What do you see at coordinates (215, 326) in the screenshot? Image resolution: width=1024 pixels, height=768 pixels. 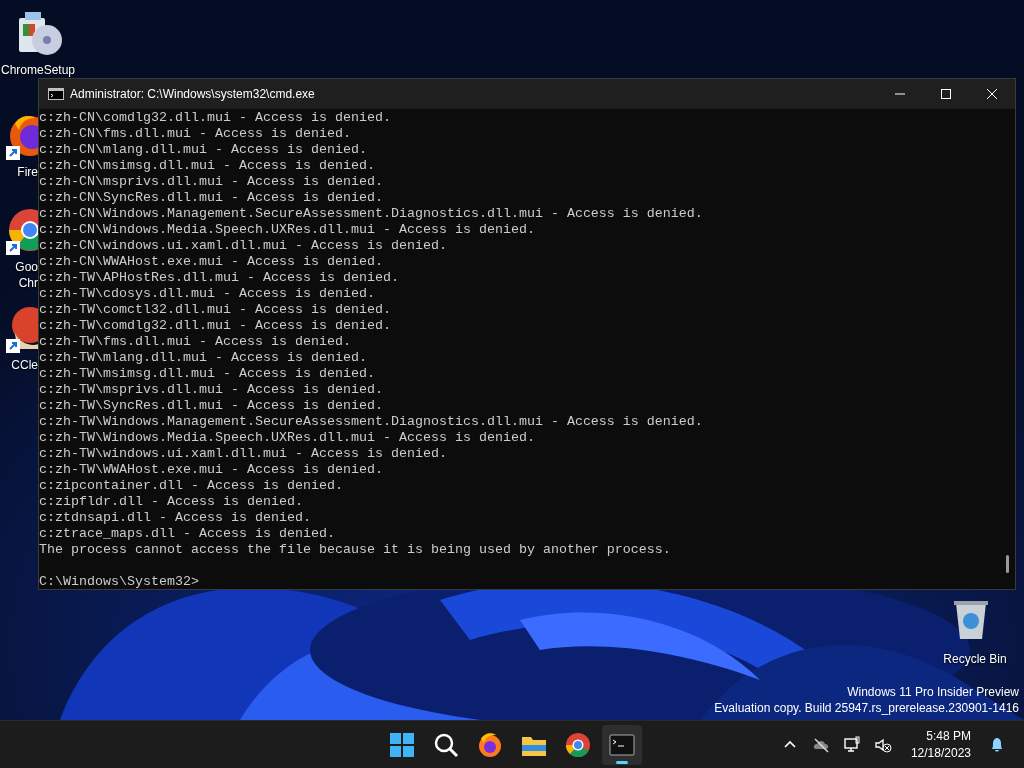 I see `console-line: c:zh-TW\comdlg32.dll.mui - Access is denied.` at bounding box center [215, 326].